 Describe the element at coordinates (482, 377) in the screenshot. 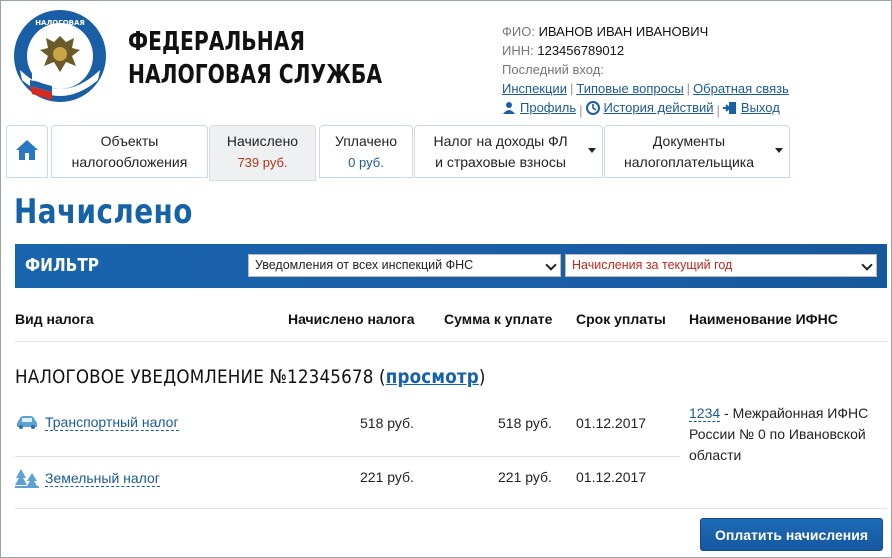

I see `notice-suffix: )` at that location.